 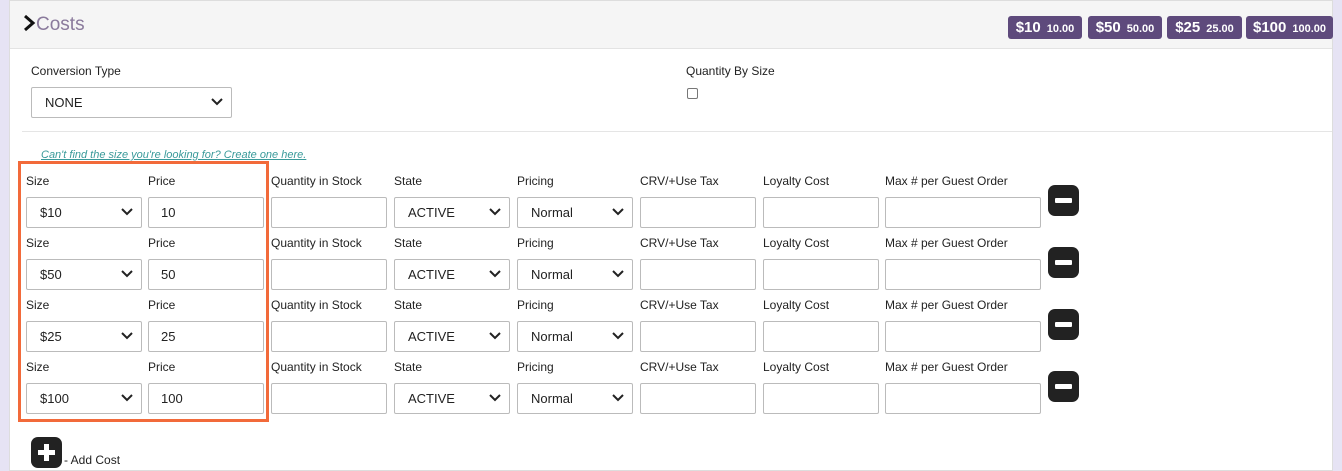 What do you see at coordinates (60, 25) in the screenshot?
I see `panel-title: Costs` at bounding box center [60, 25].